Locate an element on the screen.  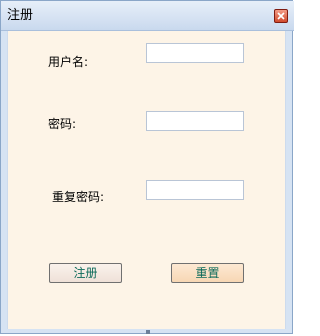
close-button is located at coordinates (281, 16).